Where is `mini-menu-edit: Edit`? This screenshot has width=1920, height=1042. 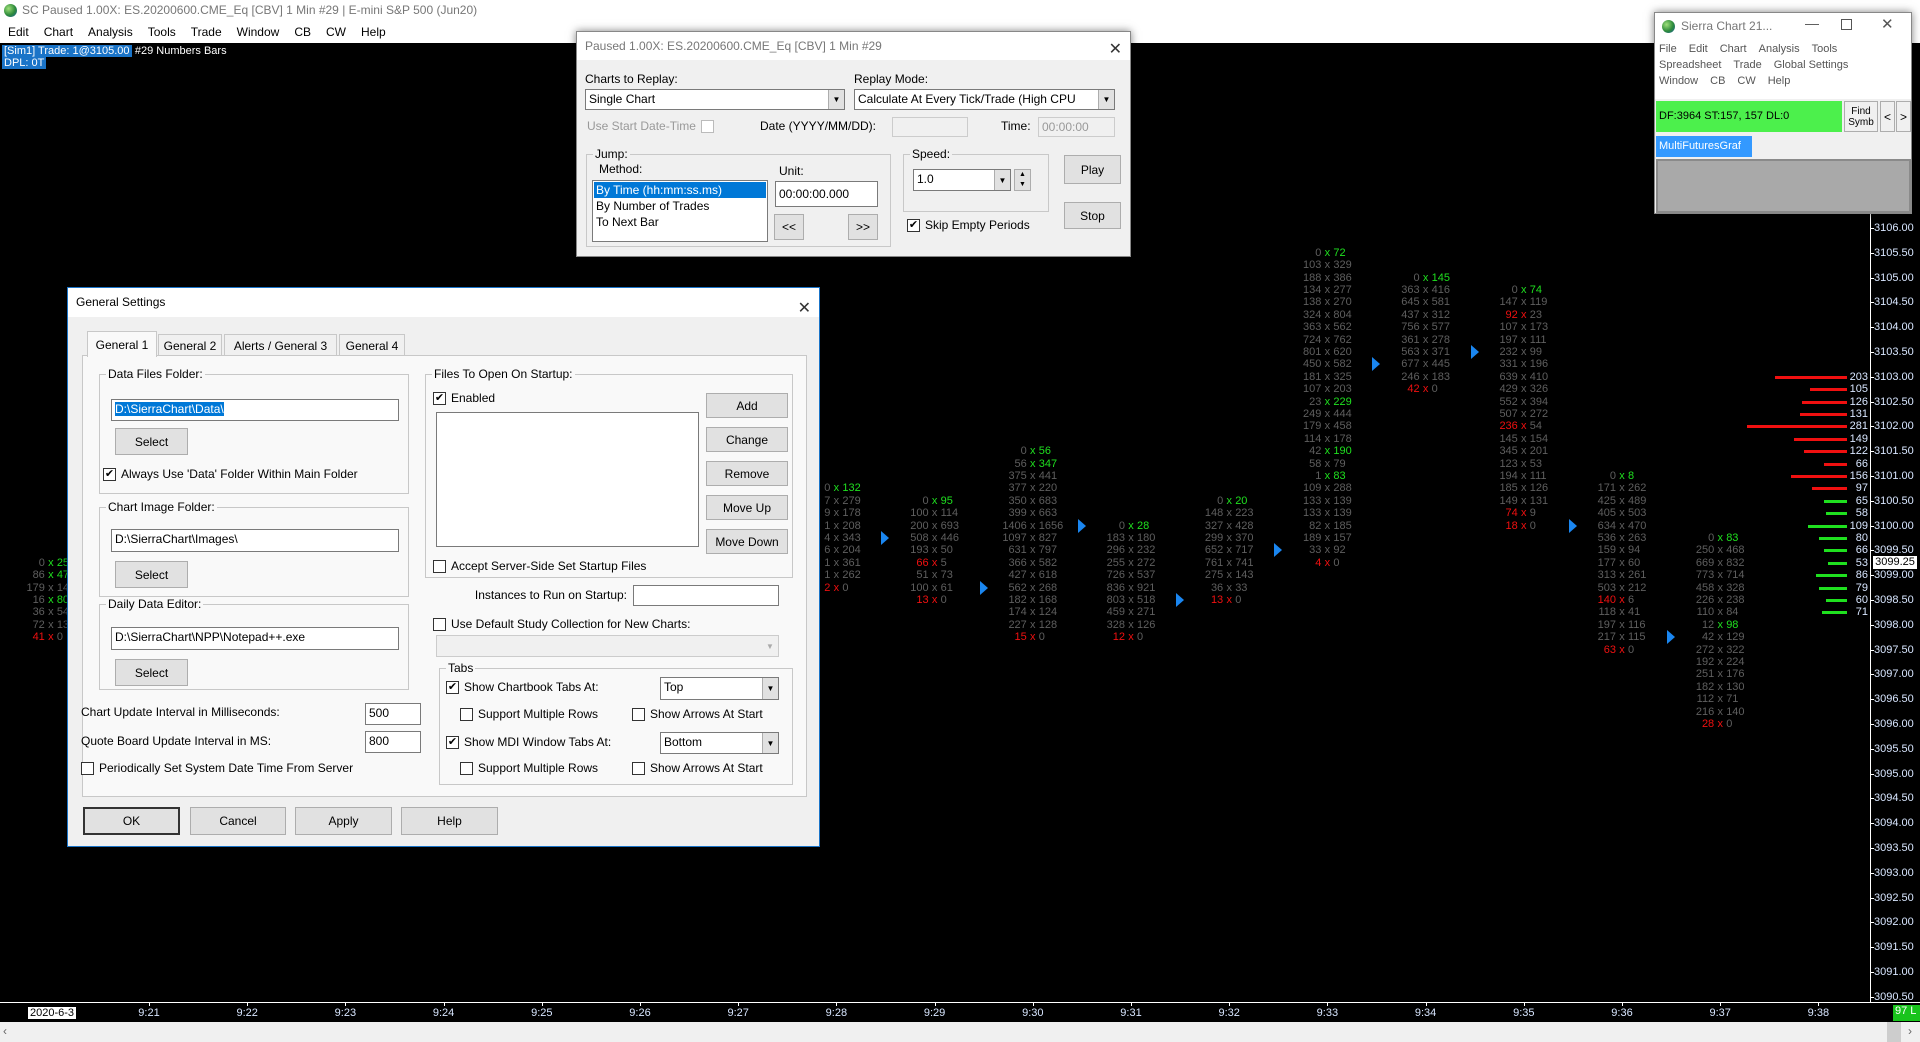 mini-menu-edit: Edit is located at coordinates (1698, 49).